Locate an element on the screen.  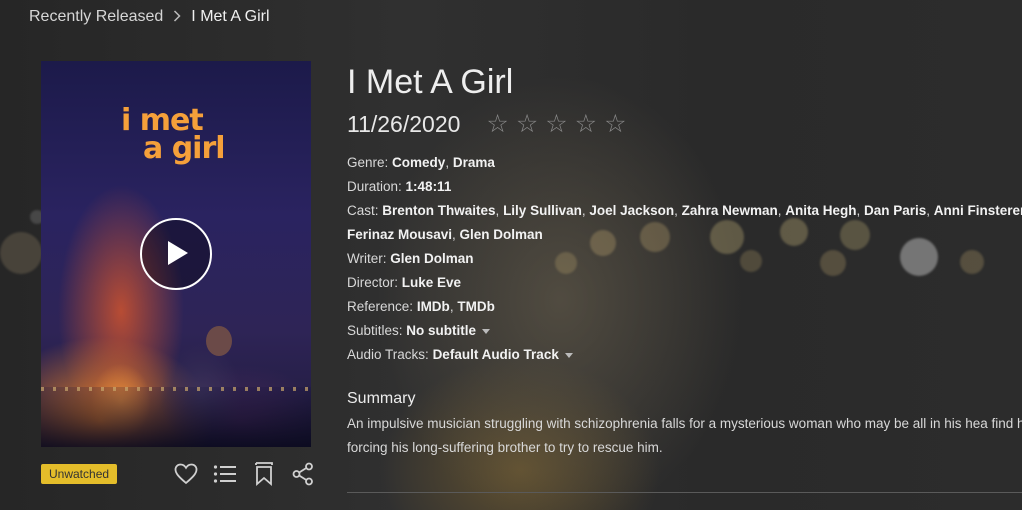
reference-row: Reference: IMDb, TMDb is located at coordinates (421, 306).